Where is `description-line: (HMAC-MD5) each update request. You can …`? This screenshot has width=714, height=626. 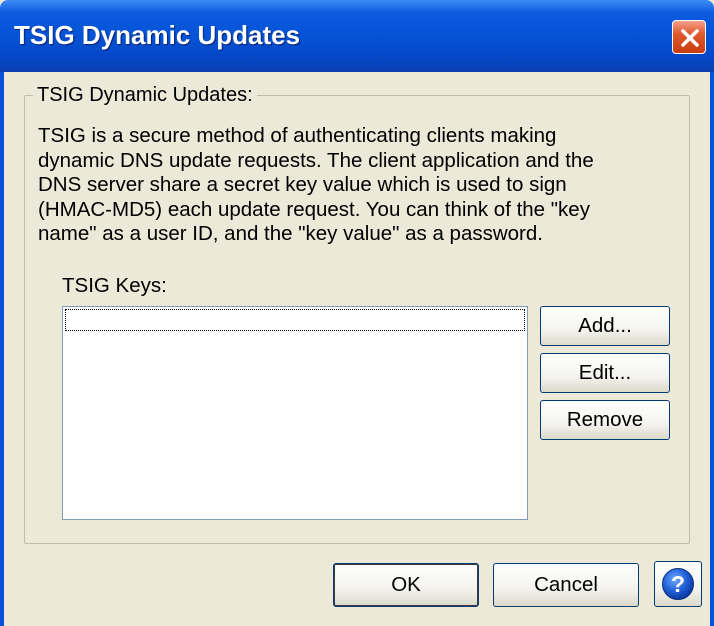 description-line: (HMAC-MD5) each update request. You can … is located at coordinates (314, 209).